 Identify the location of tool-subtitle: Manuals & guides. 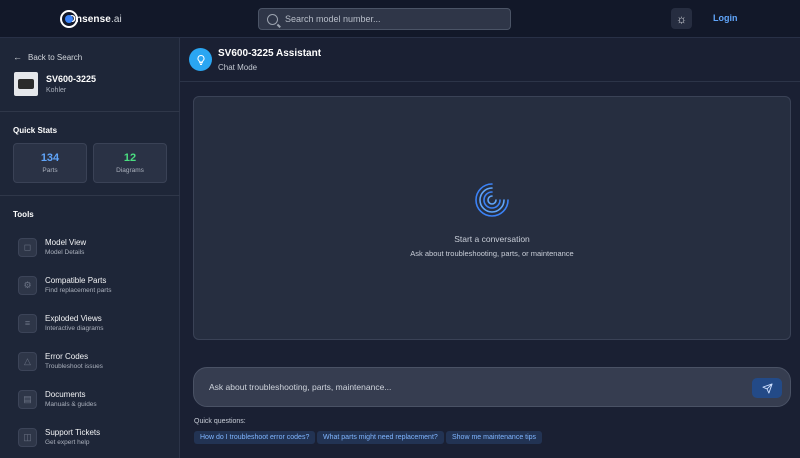
(71, 404).